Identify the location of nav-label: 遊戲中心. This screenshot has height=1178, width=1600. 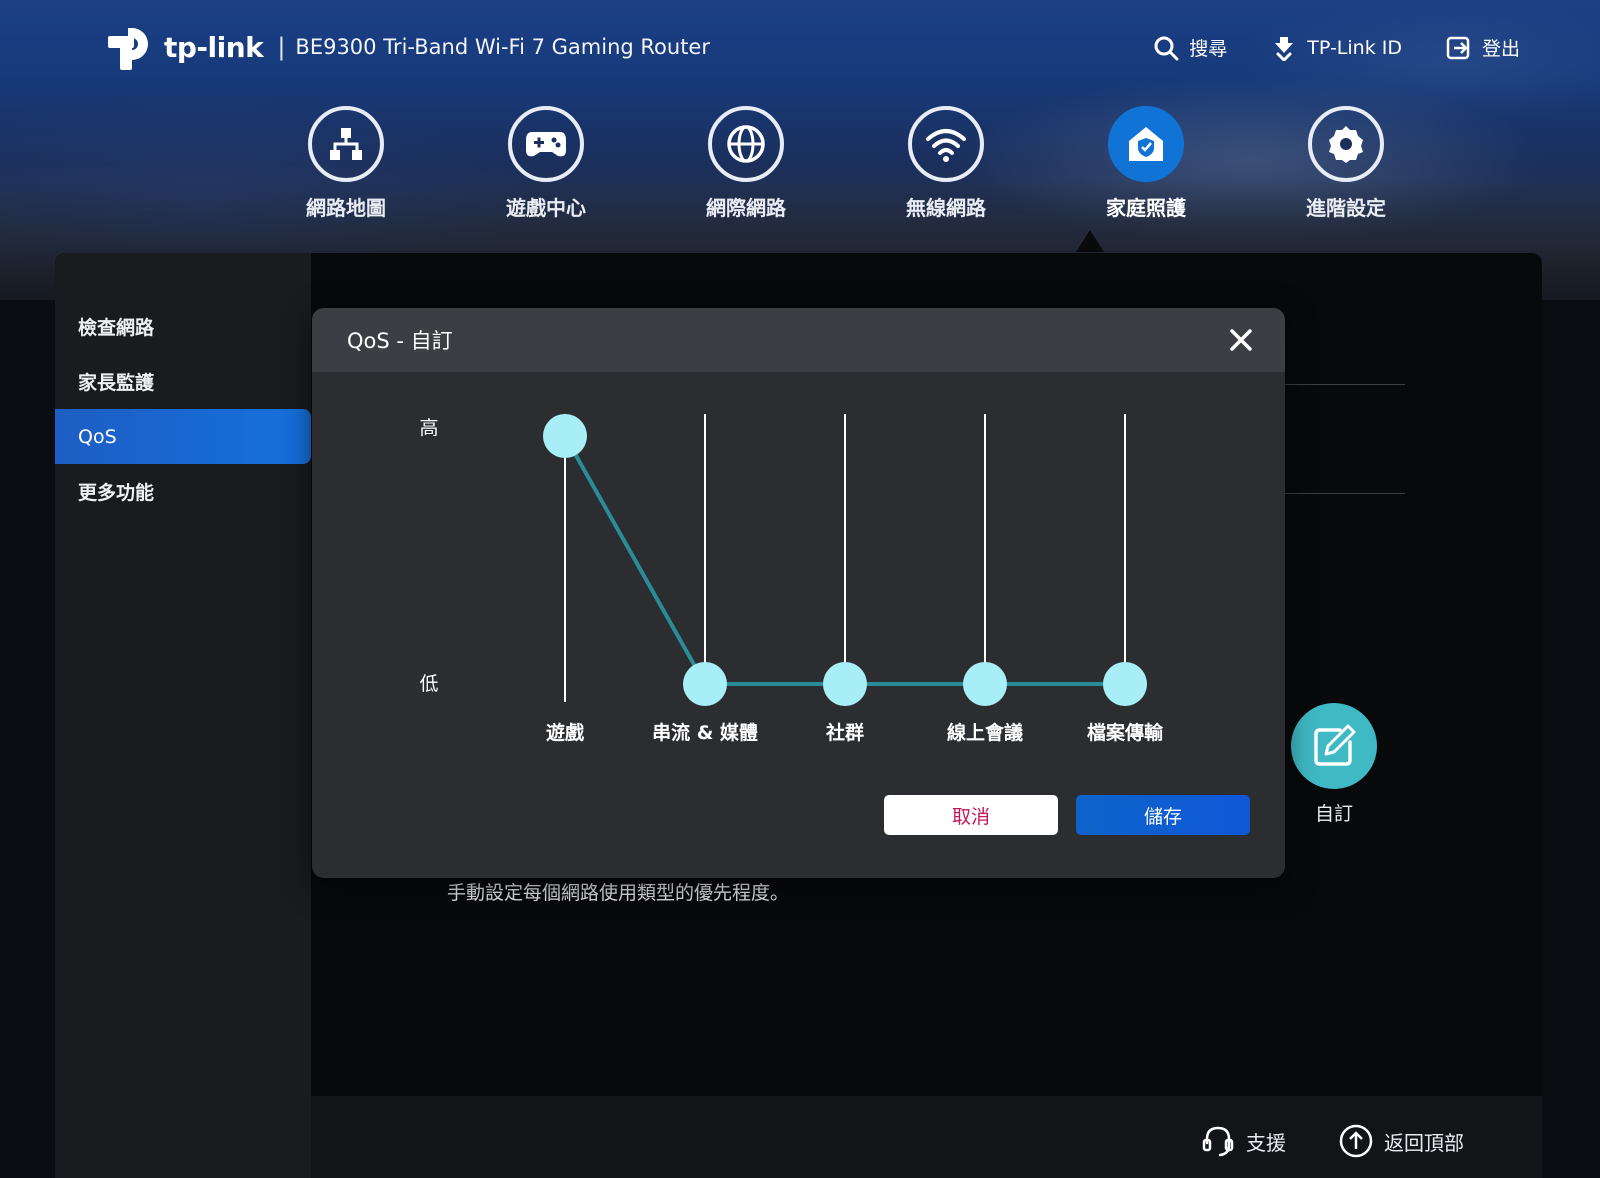
(546, 208).